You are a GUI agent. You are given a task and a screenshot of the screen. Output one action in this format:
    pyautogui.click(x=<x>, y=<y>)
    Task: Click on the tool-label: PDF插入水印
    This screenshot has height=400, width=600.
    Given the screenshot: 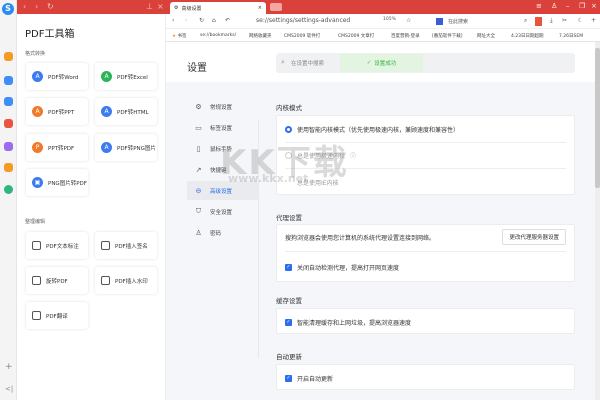 What is the action you would take?
    pyautogui.click(x=131, y=281)
    